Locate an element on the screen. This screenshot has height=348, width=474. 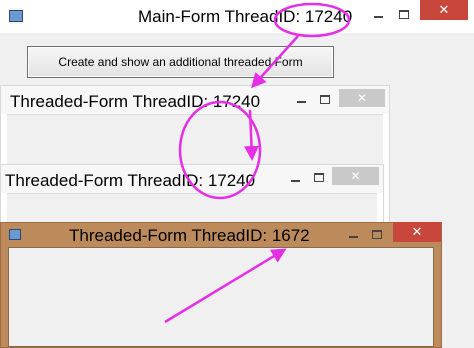
threaded-form-2-title: Threaded-Form ThreadID: 17240 is located at coordinates (130, 180).